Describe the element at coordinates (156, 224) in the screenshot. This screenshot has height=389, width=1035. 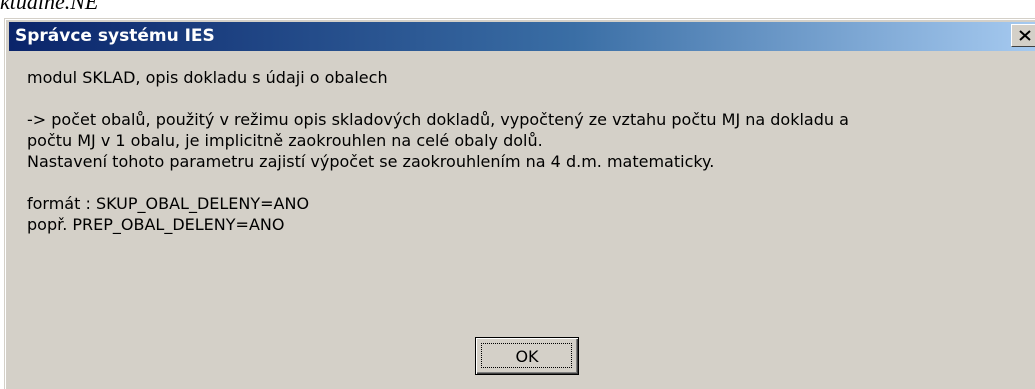
I see `message-line: popř. PREP_OBAL_DELENY=ANO` at that location.